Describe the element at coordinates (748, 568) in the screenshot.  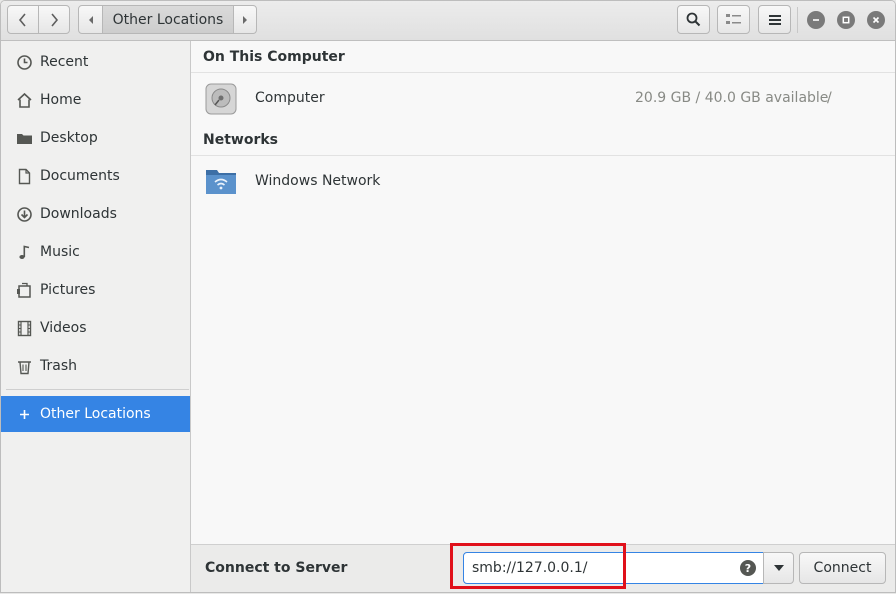
I see `help-icon: ?` at that location.